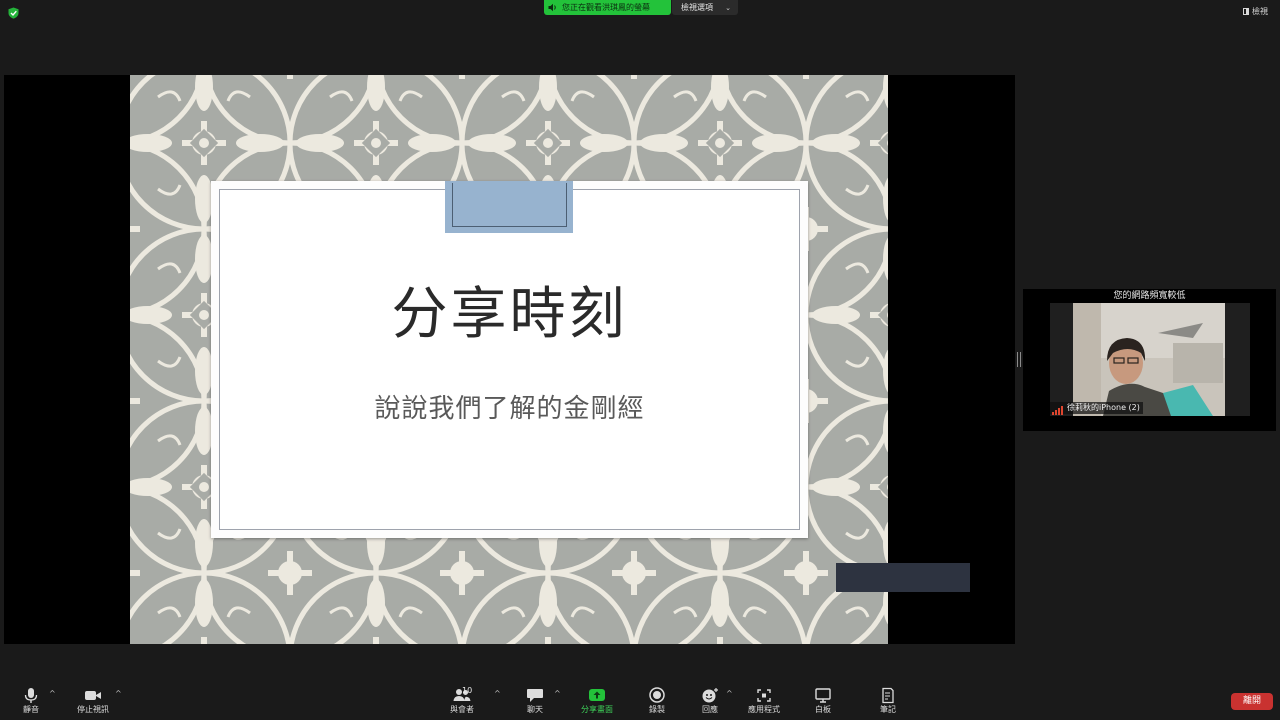 Image resolution: width=1280 pixels, height=720 pixels. Describe the element at coordinates (764, 709) in the screenshot. I see `apps-label: 應用程式` at that location.